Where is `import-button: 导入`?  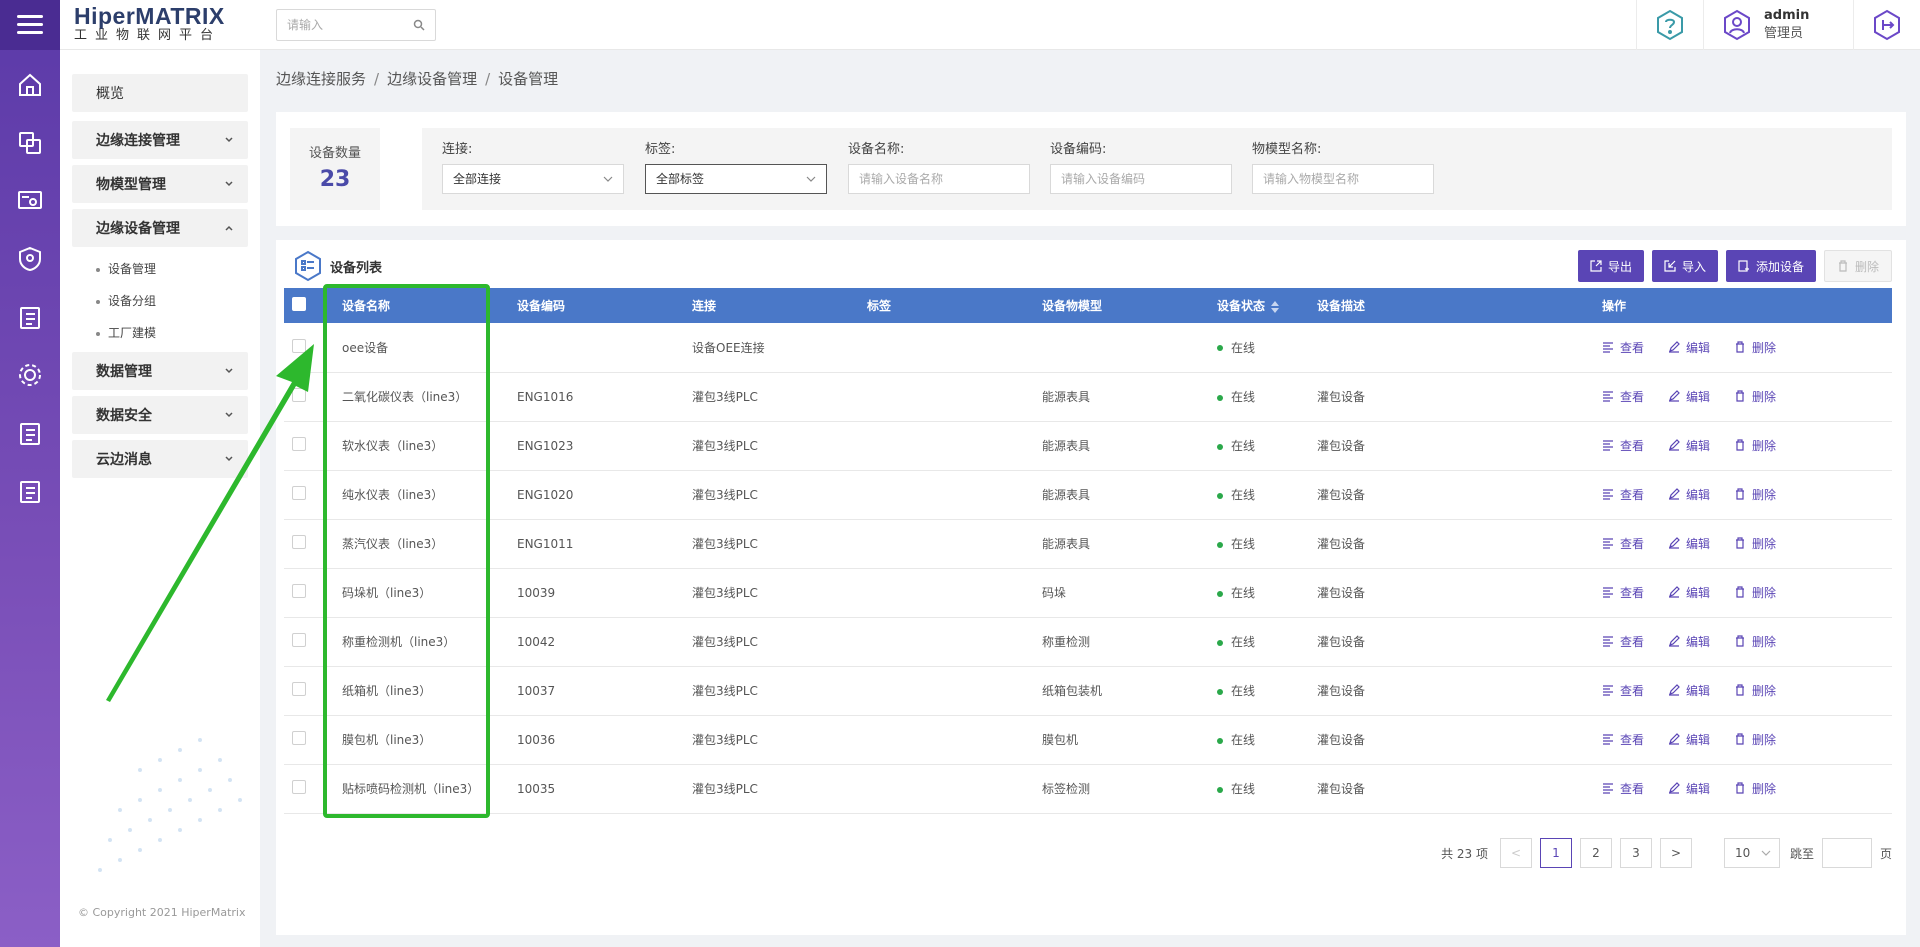
import-button: 导入 is located at coordinates (1684, 266).